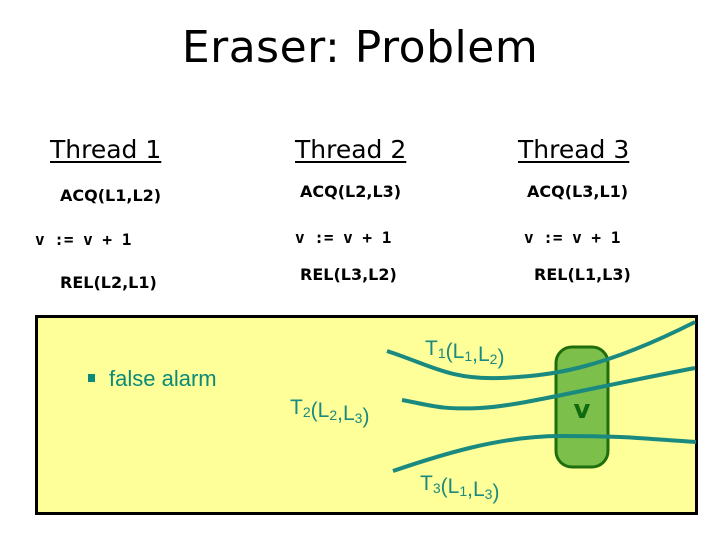 Image resolution: width=720 pixels, height=540 pixels. What do you see at coordinates (329, 412) in the screenshot?
I see `thread-2-path-label: T2(L2,L3)` at bounding box center [329, 412].